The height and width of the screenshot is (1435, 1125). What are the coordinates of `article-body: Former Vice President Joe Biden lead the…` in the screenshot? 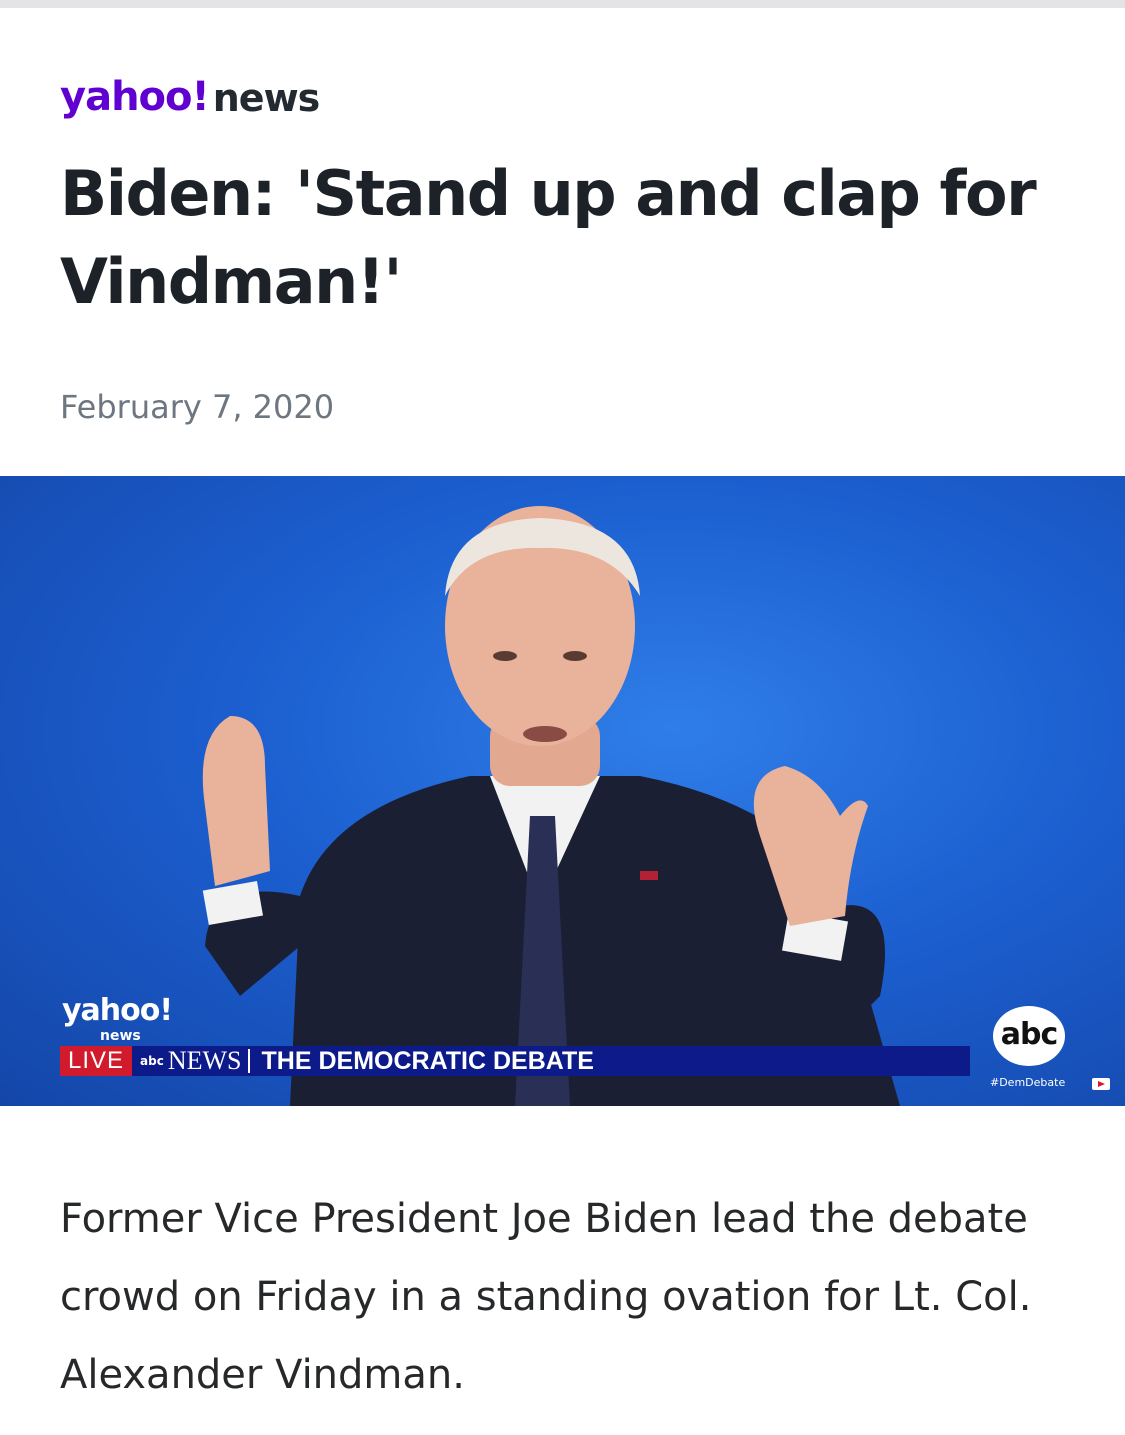 It's located at (546, 1297).